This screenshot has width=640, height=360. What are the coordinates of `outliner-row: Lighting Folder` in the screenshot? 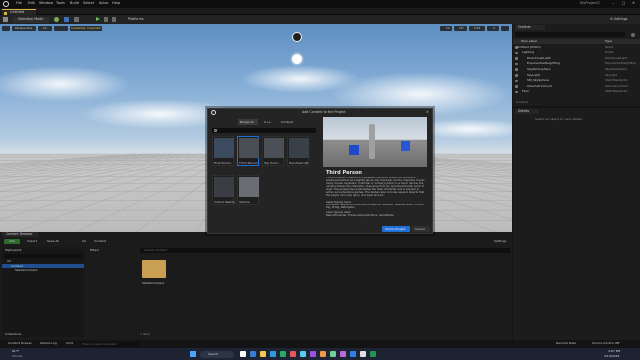 It's located at (576, 53).